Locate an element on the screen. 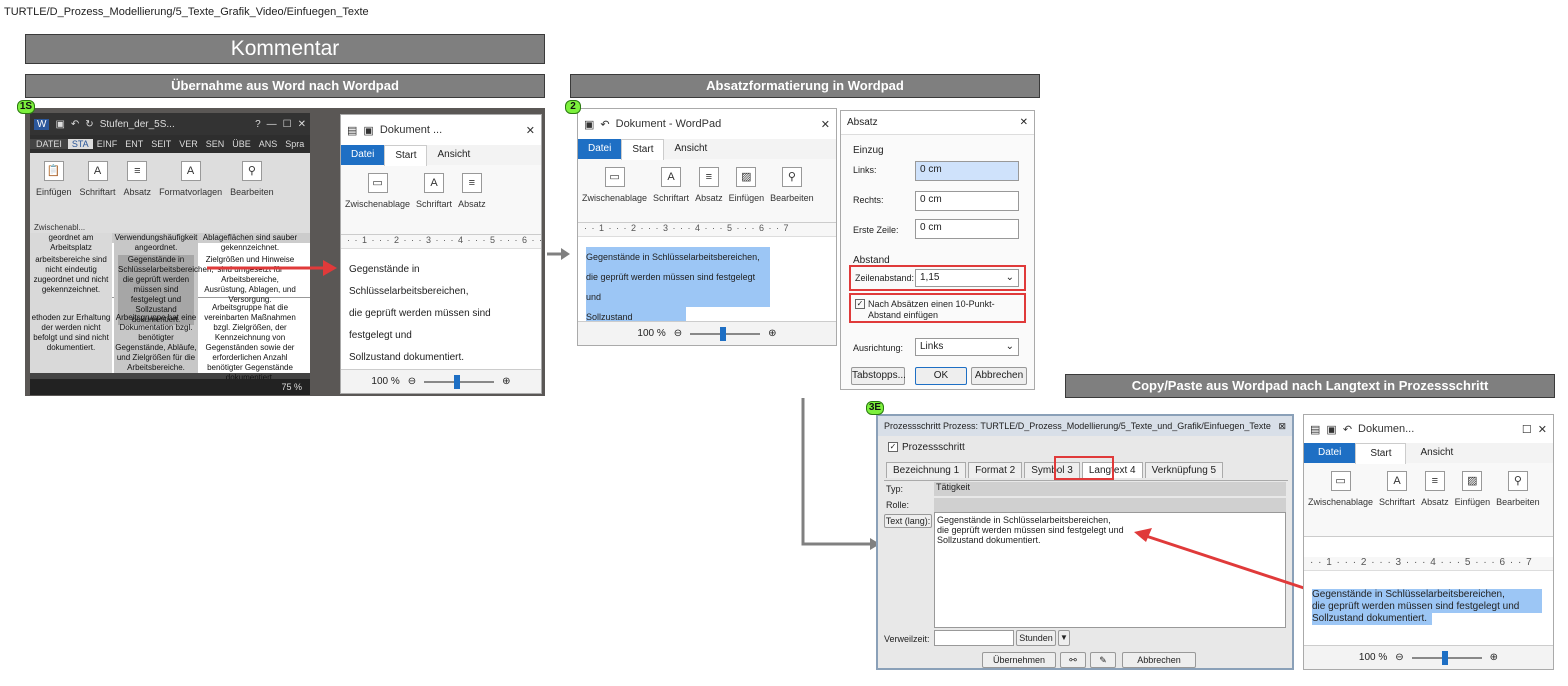 This screenshot has height=686, width=1568. word-bearbeiten-group: ⚲ Bearbeiten is located at coordinates (252, 188).